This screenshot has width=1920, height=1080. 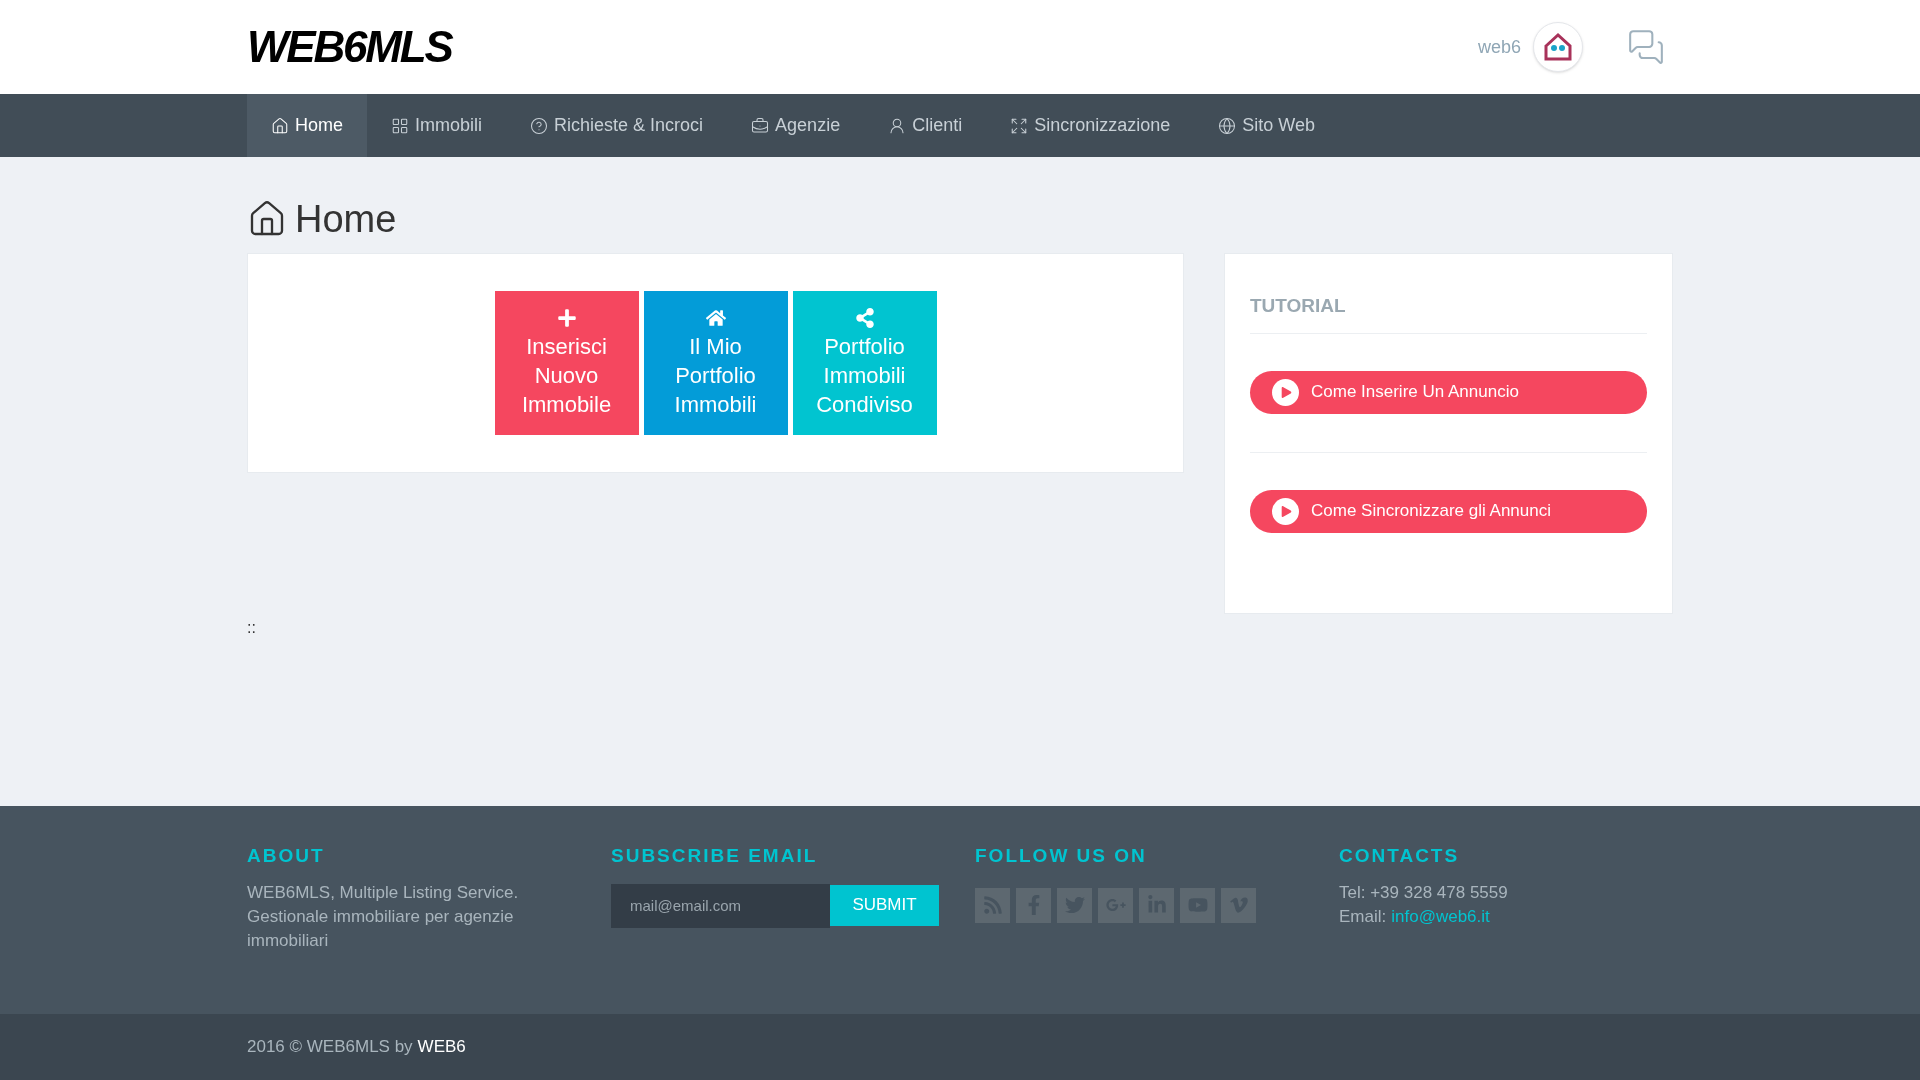 I want to click on action-tile: Il Mio Portfolio Immobili, so click(x=715, y=363).